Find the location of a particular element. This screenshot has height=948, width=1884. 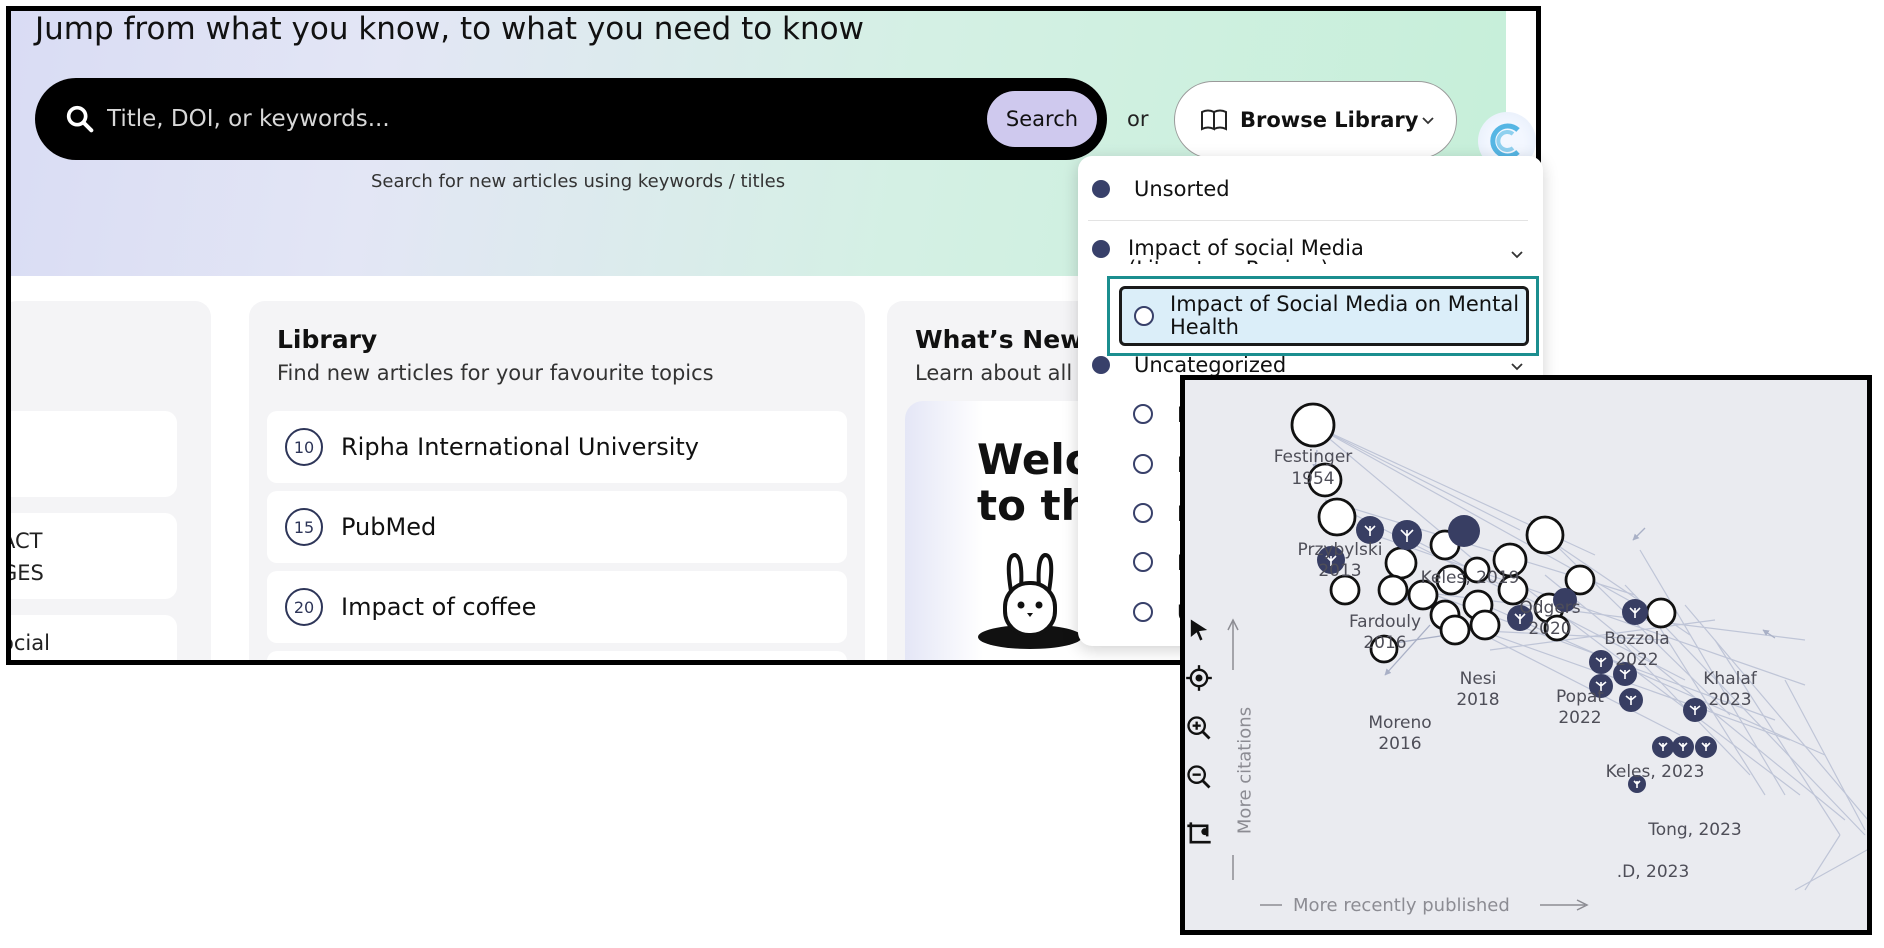

selected-item-highlight: Impact of Social Media on Mental Health is located at coordinates (1323, 316).